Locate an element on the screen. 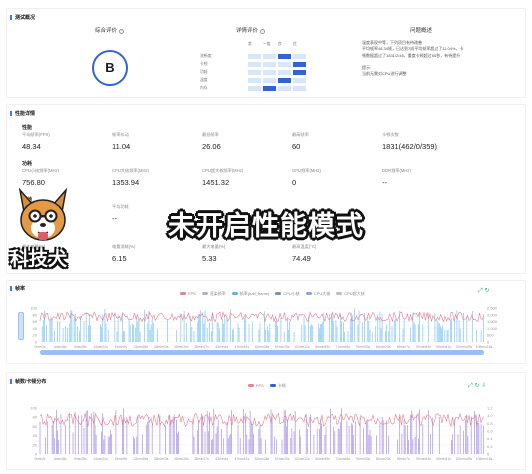  legend-label: CPU大核 is located at coordinates (322, 293).